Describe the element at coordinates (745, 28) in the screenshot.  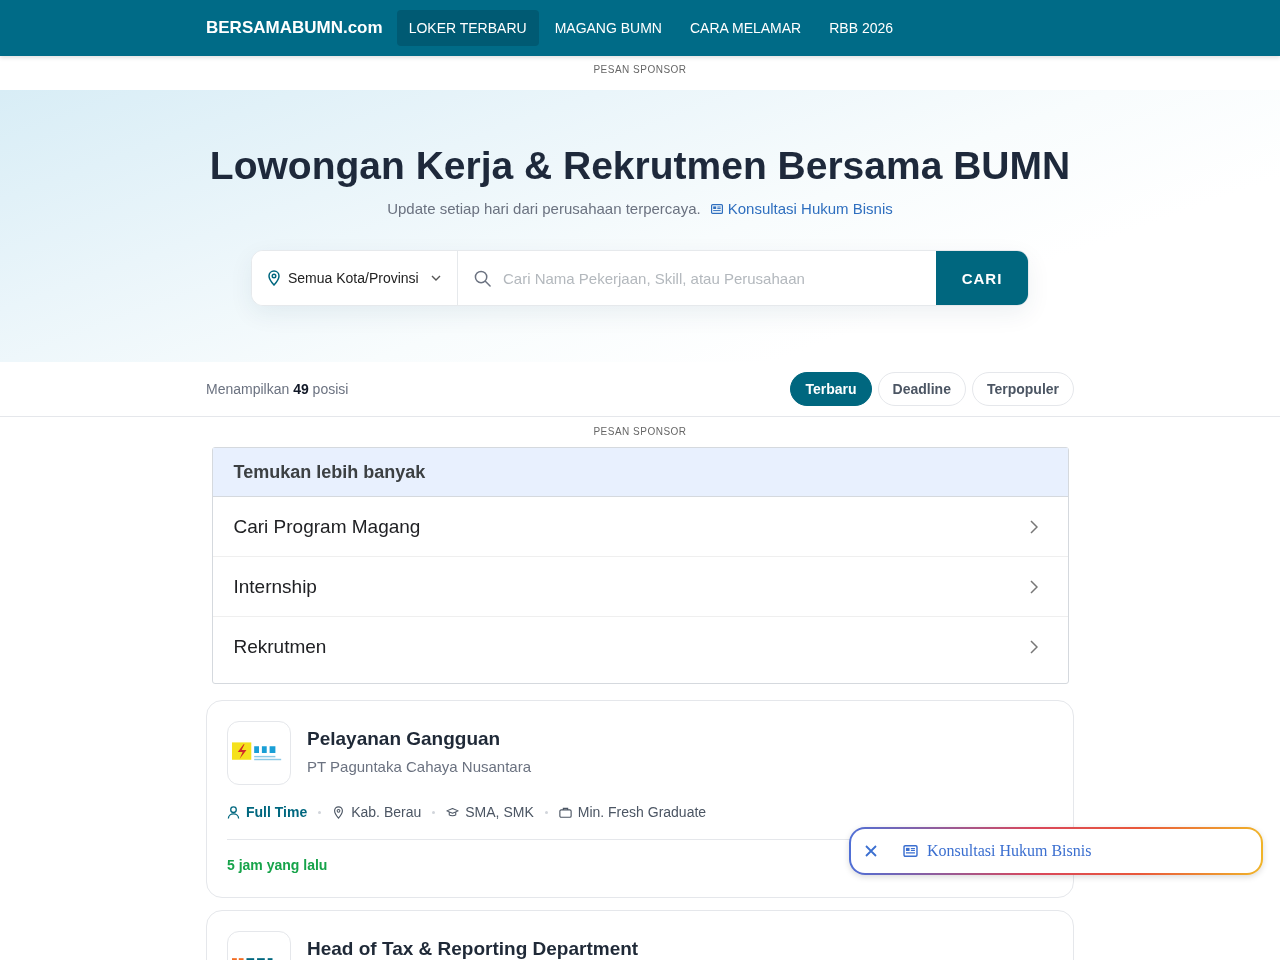
I see `nav-link: CARA MELAMAR` at that location.